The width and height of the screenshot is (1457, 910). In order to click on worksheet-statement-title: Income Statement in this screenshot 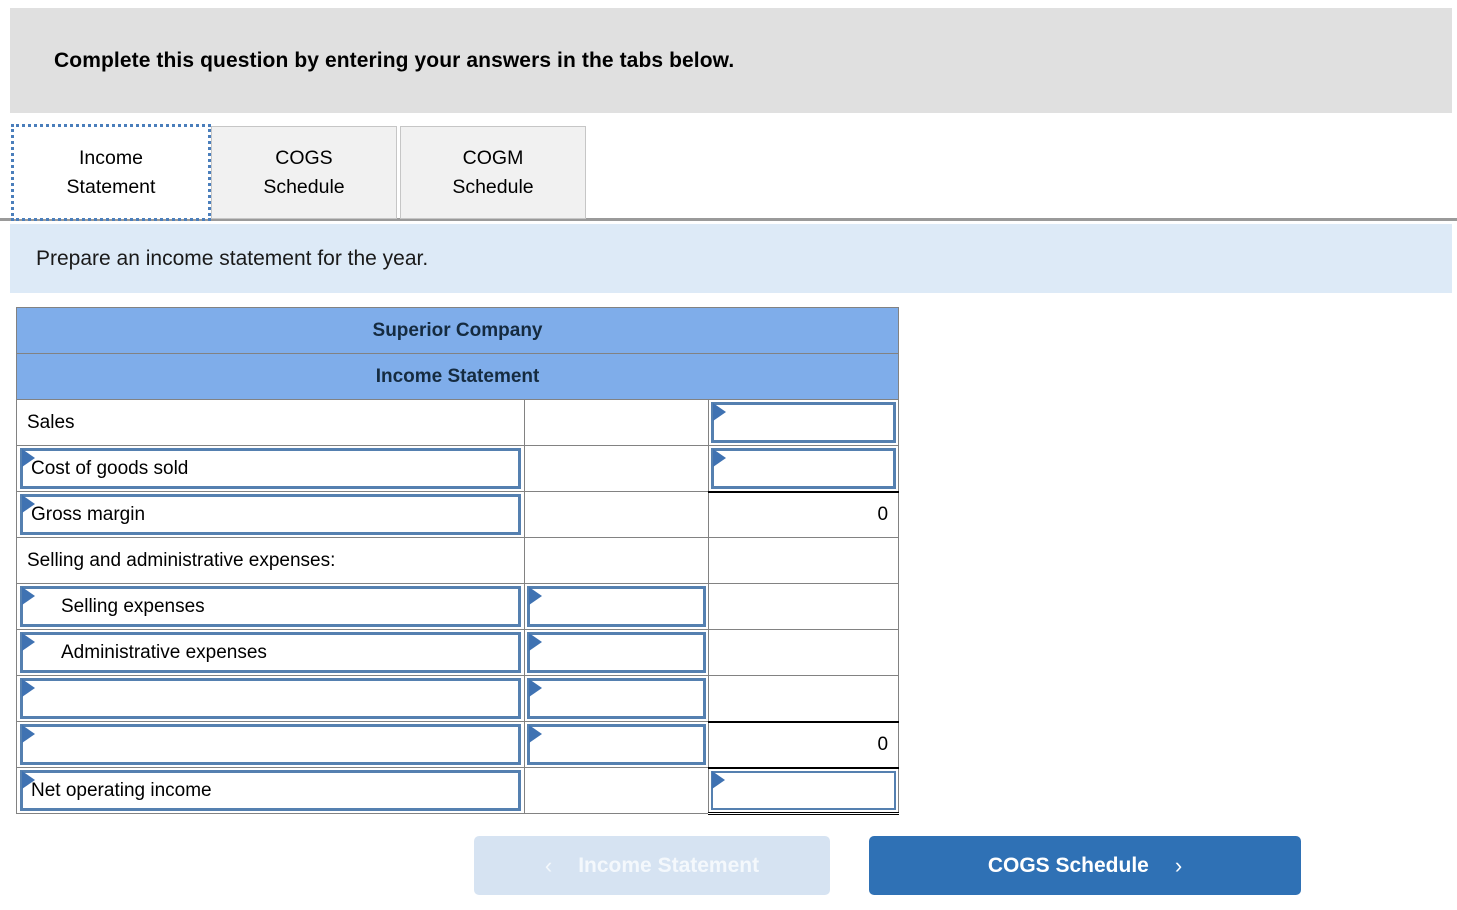, I will do `click(457, 376)`.